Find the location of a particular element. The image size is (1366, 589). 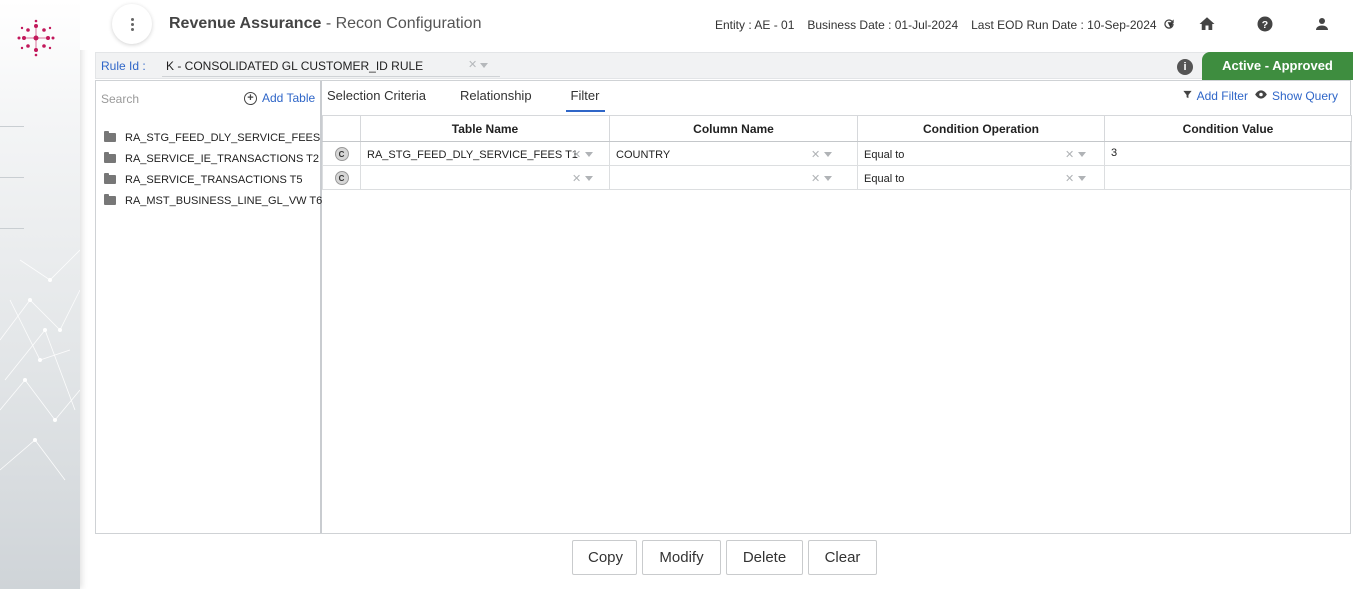

grid-toolbar: Add Filter Show Query is located at coordinates (1260, 96).